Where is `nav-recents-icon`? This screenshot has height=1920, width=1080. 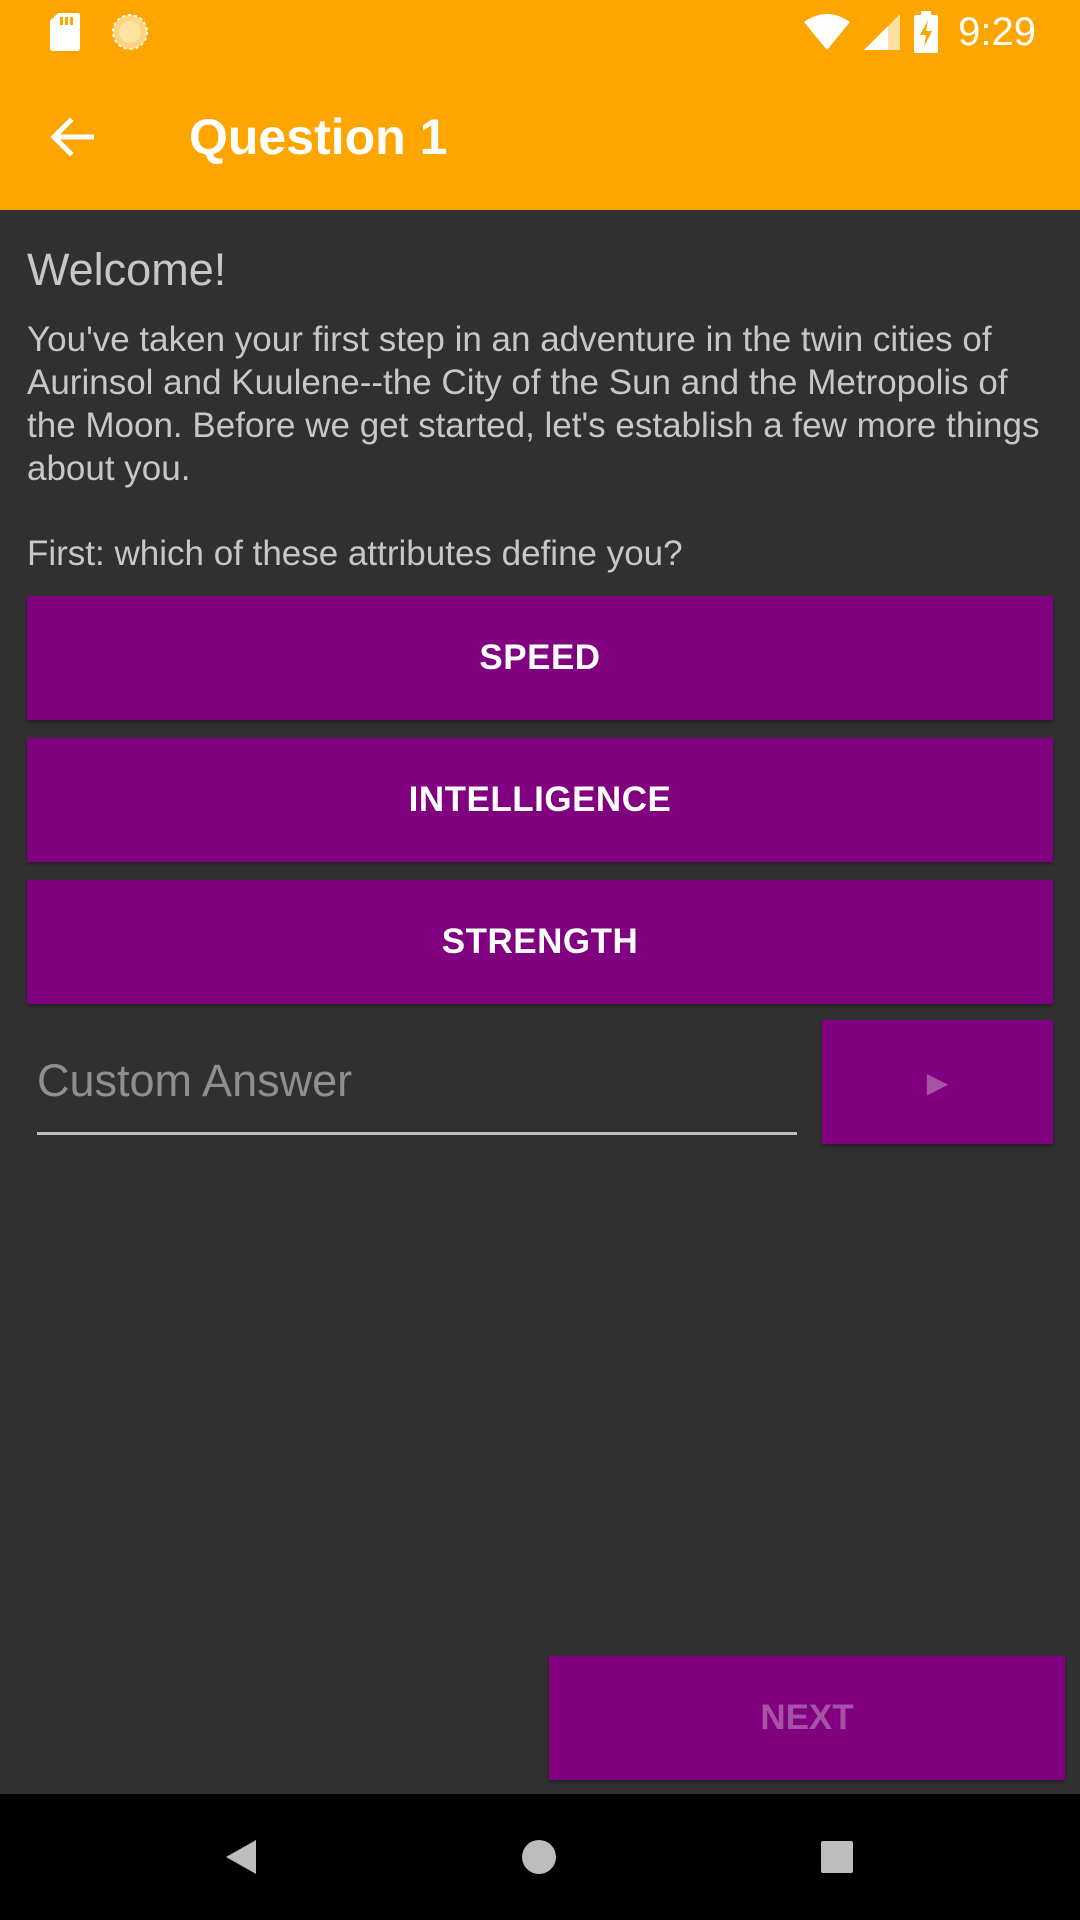
nav-recents-icon is located at coordinates (837, 1857).